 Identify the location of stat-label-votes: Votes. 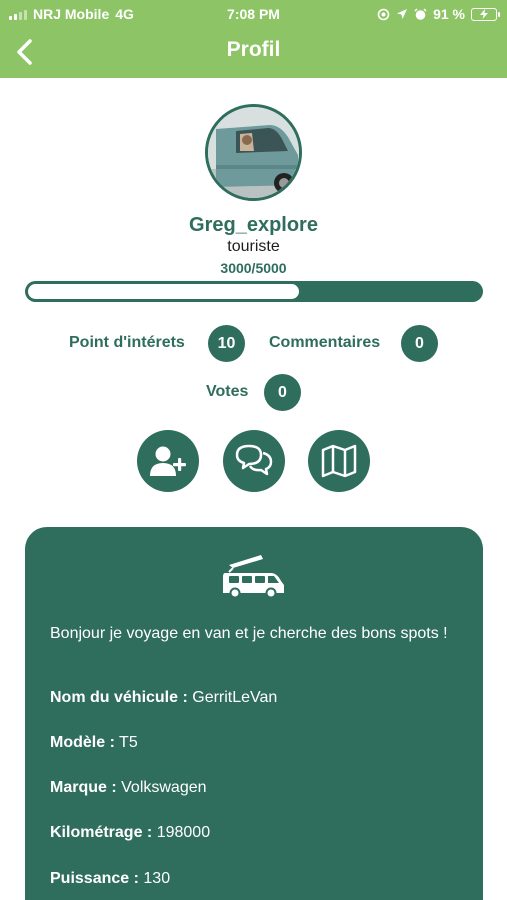
(227, 391).